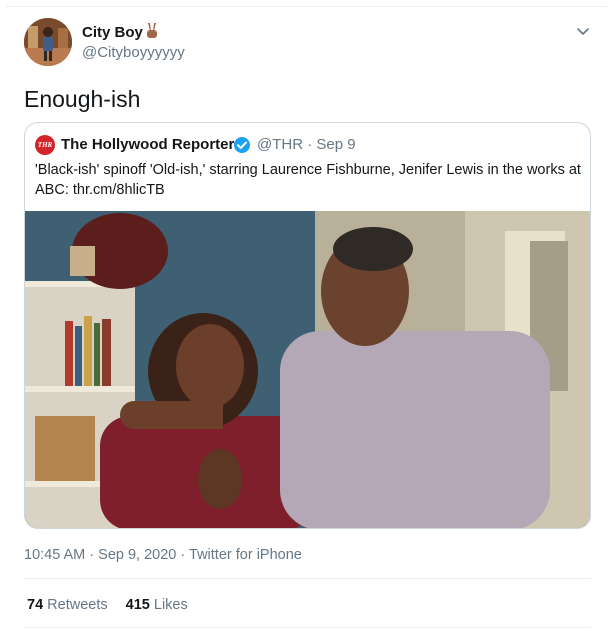 This screenshot has width=615, height=636. What do you see at coordinates (245, 555) in the screenshot?
I see `tweet-source: Twitter for iPhone` at bounding box center [245, 555].